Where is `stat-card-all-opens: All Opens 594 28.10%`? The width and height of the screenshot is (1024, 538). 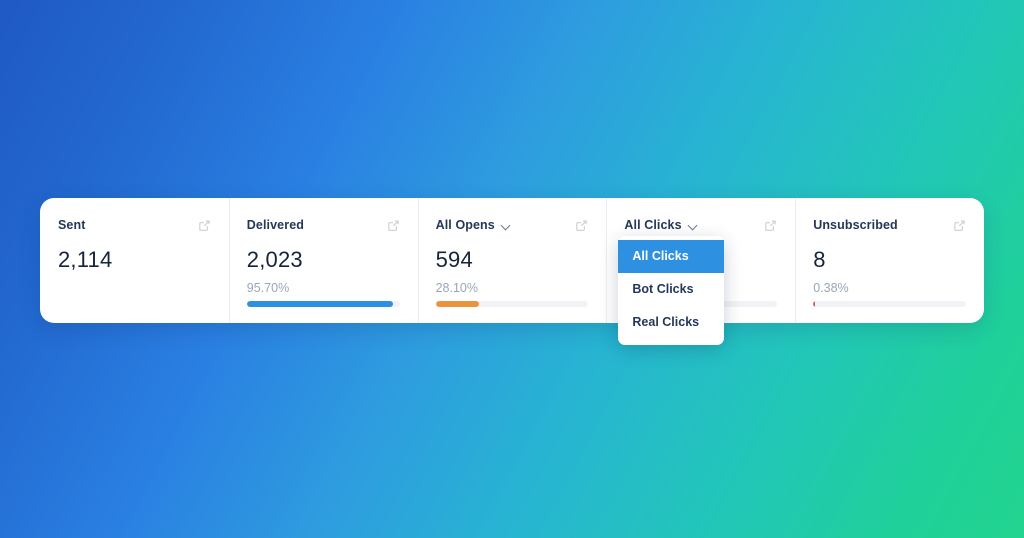 stat-card-all-opens: All Opens 594 28.10% is located at coordinates (512, 260).